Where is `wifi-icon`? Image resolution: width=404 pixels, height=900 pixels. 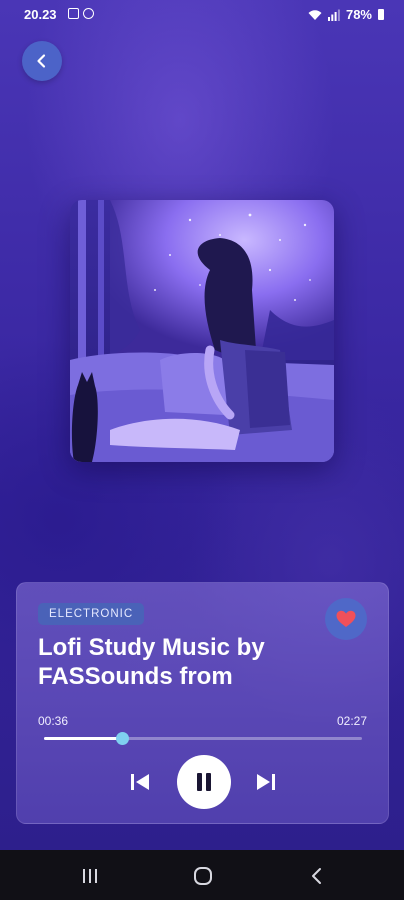
wifi-icon is located at coordinates (315, 14).